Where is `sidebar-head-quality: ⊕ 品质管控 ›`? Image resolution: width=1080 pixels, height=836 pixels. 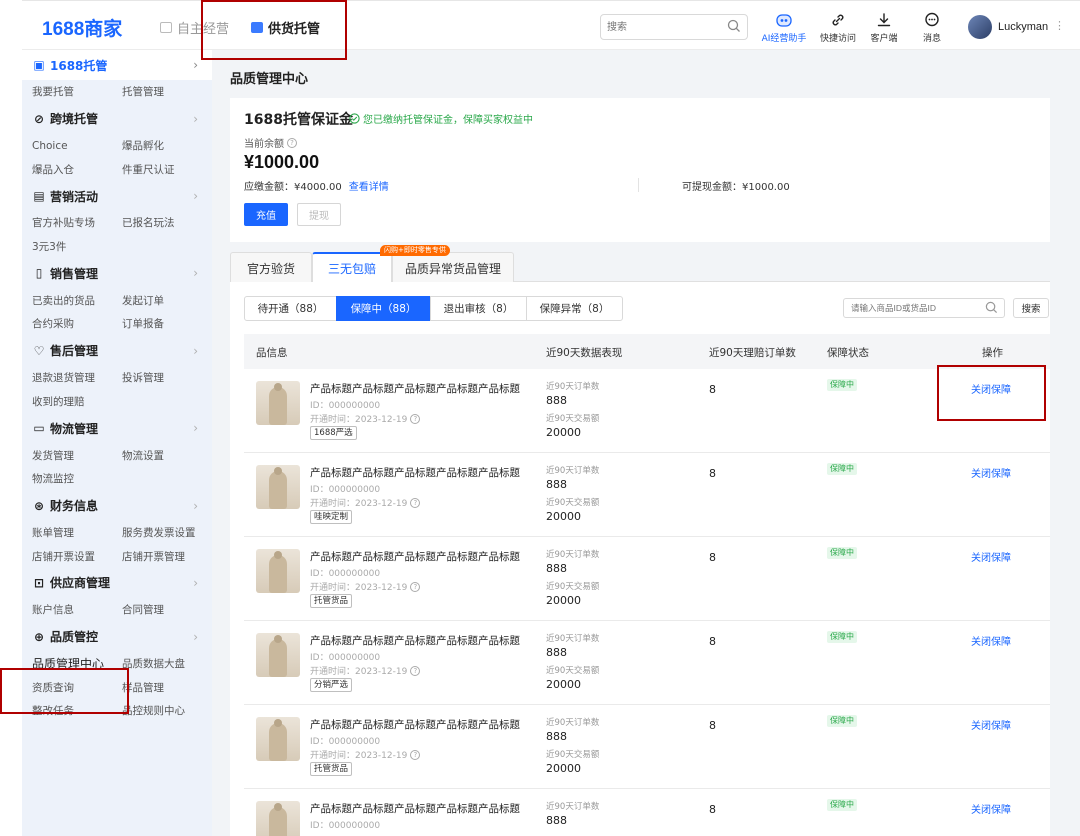 sidebar-head-quality: ⊕ 品质管控 › is located at coordinates (117, 637).